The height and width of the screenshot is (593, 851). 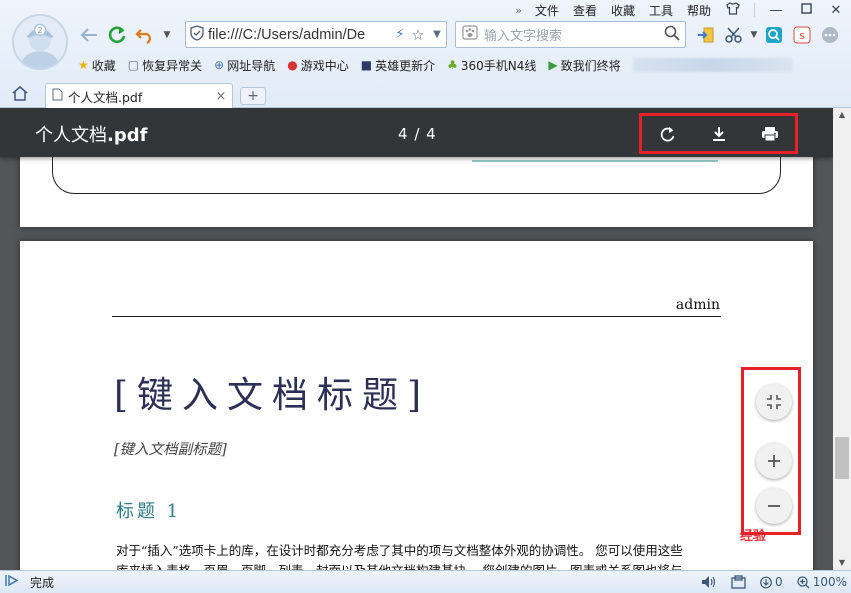 I want to click on bookmark-item: ▶ 致我们终将, so click(x=584, y=65).